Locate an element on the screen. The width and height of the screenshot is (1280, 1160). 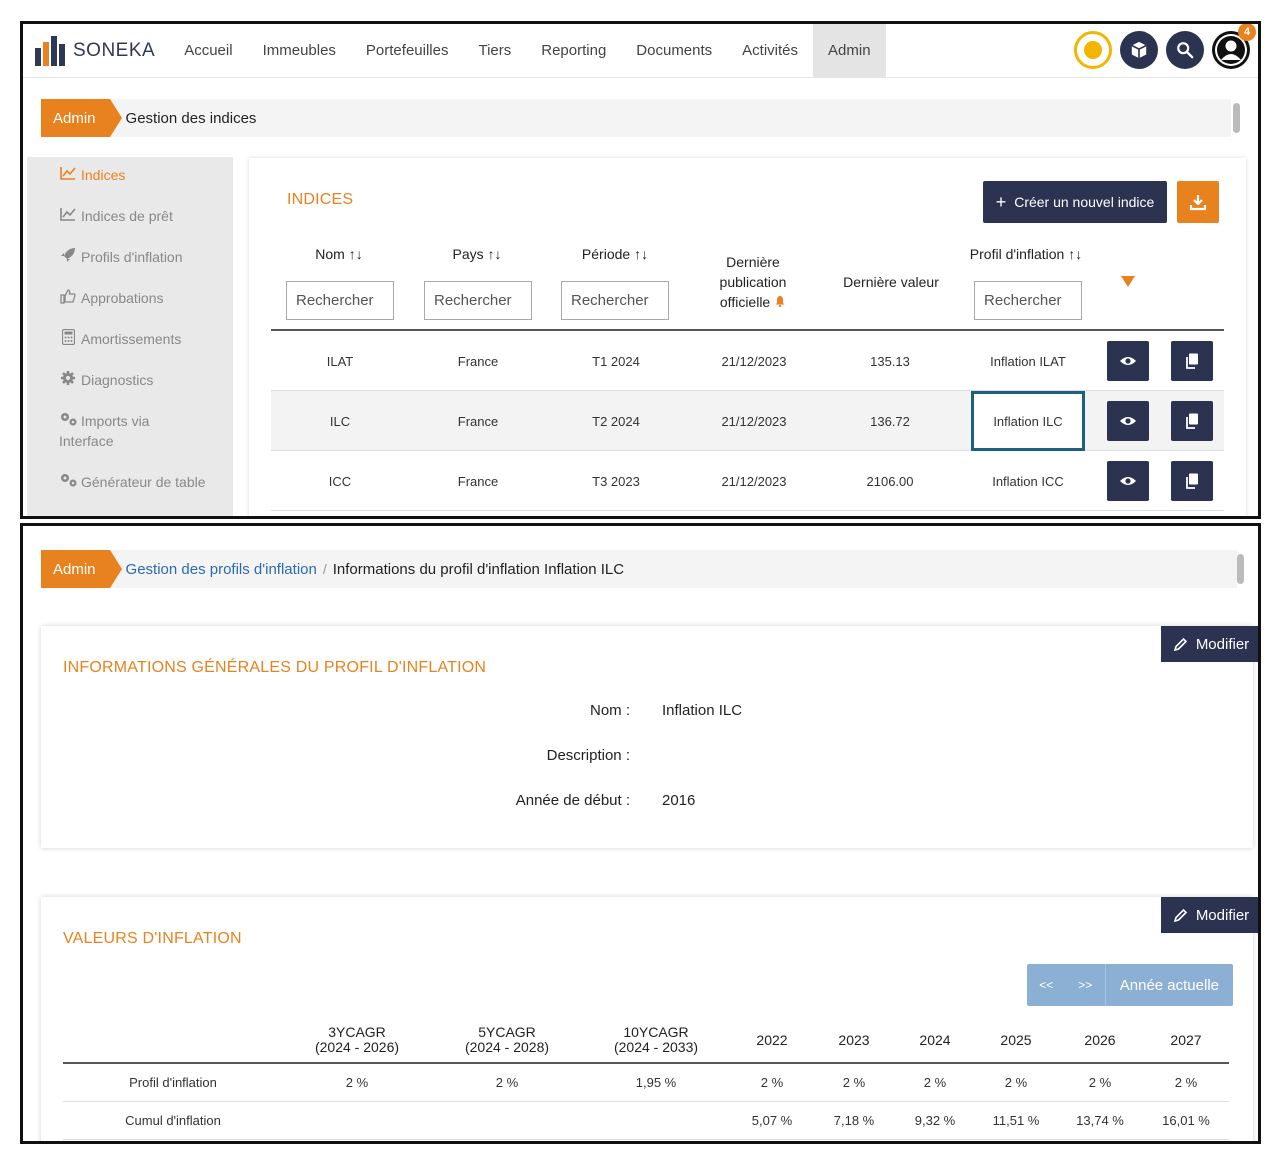
brand-logo: SONEKA is located at coordinates (95, 50).